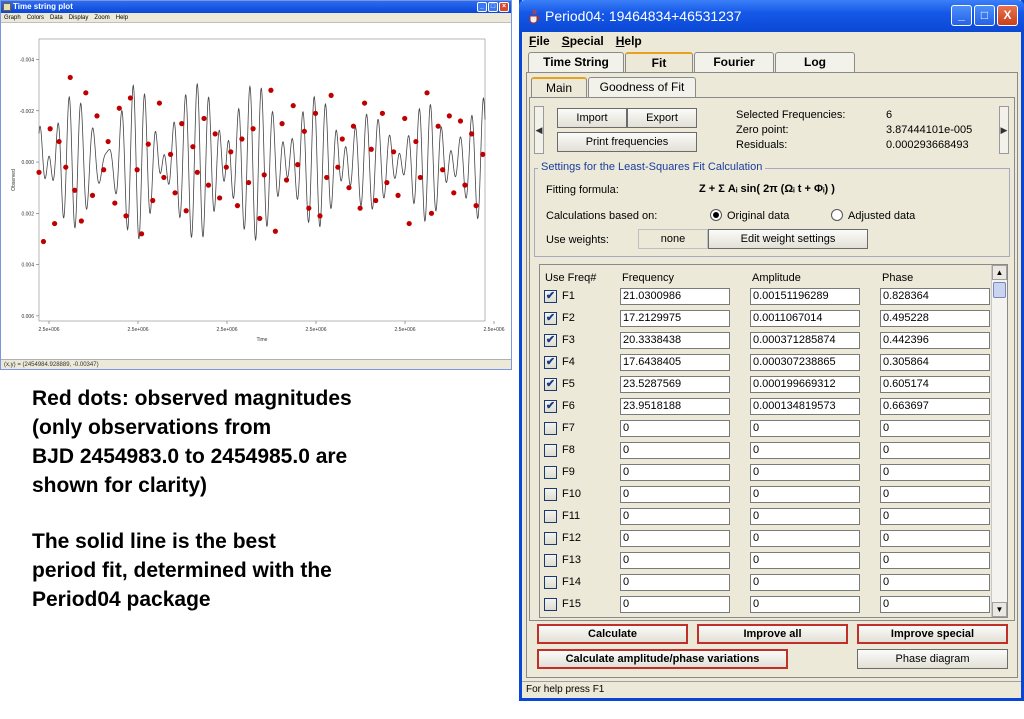 This screenshot has width=1024, height=719. I want to click on amplitude-field: 0.0011067014, so click(805, 318).